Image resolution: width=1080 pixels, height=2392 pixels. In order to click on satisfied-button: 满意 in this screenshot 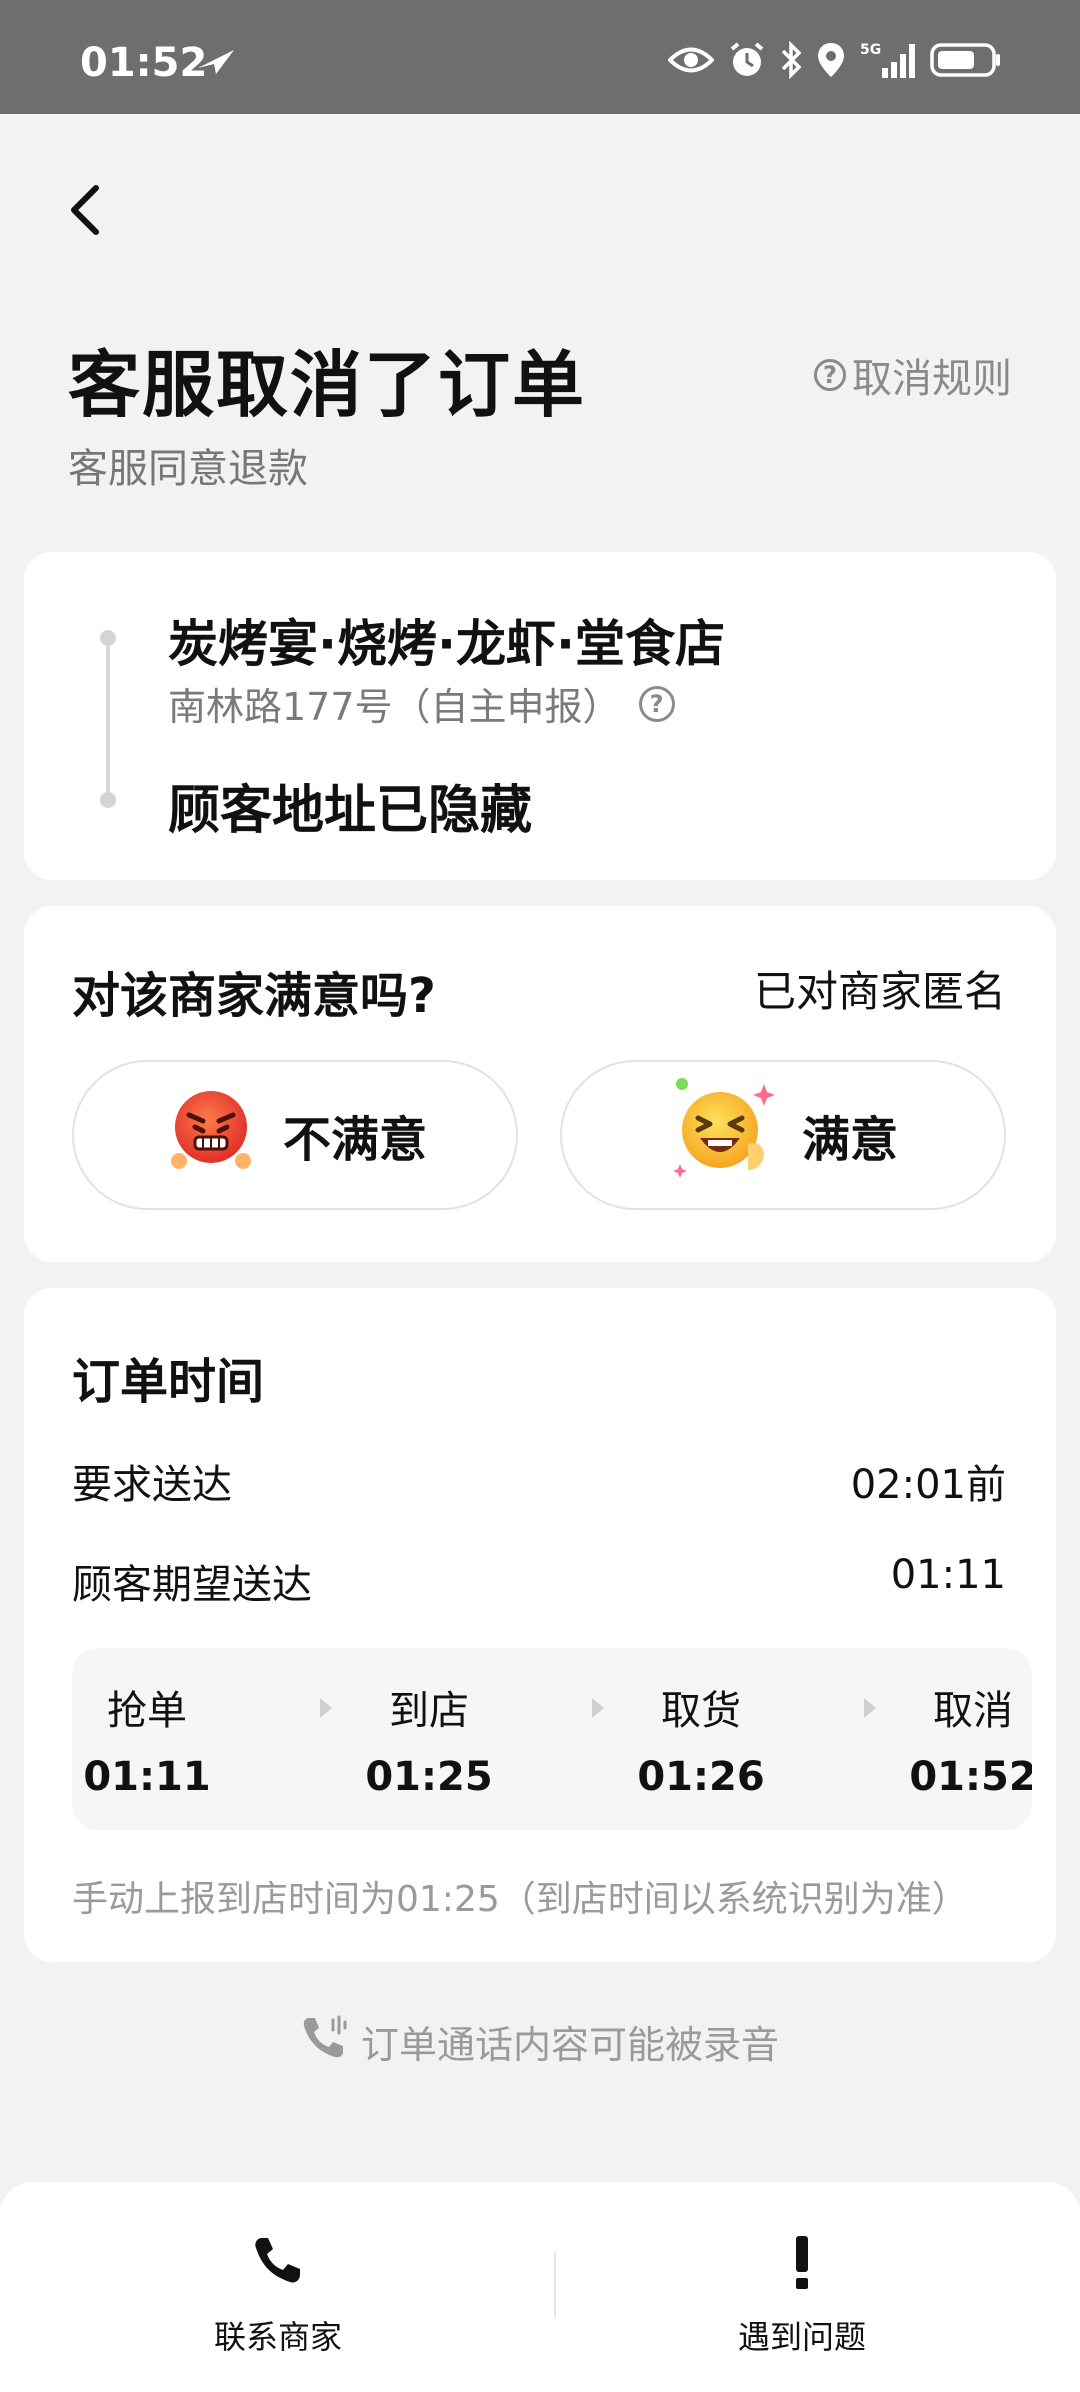, I will do `click(783, 1135)`.